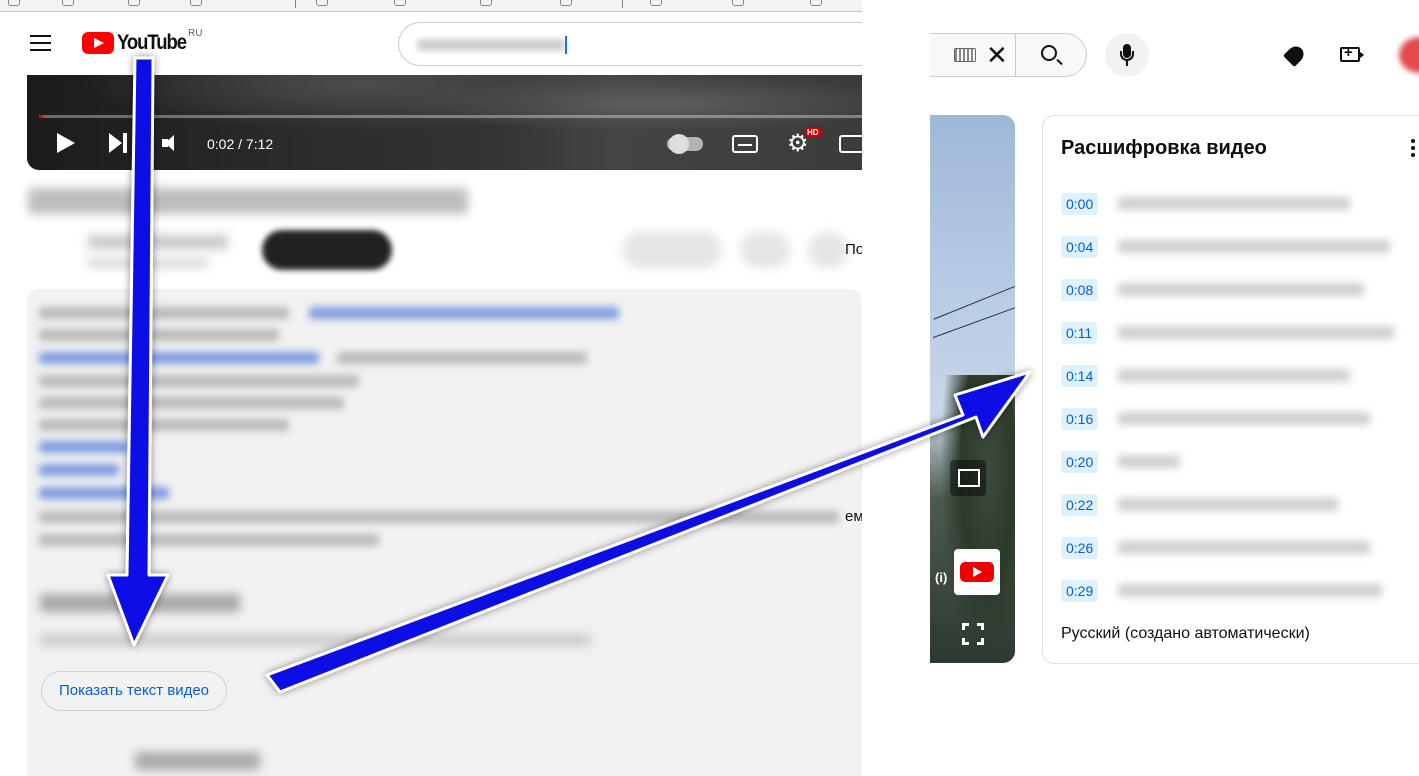  What do you see at coordinates (1127, 55) in the screenshot?
I see `voice-search-button` at bounding box center [1127, 55].